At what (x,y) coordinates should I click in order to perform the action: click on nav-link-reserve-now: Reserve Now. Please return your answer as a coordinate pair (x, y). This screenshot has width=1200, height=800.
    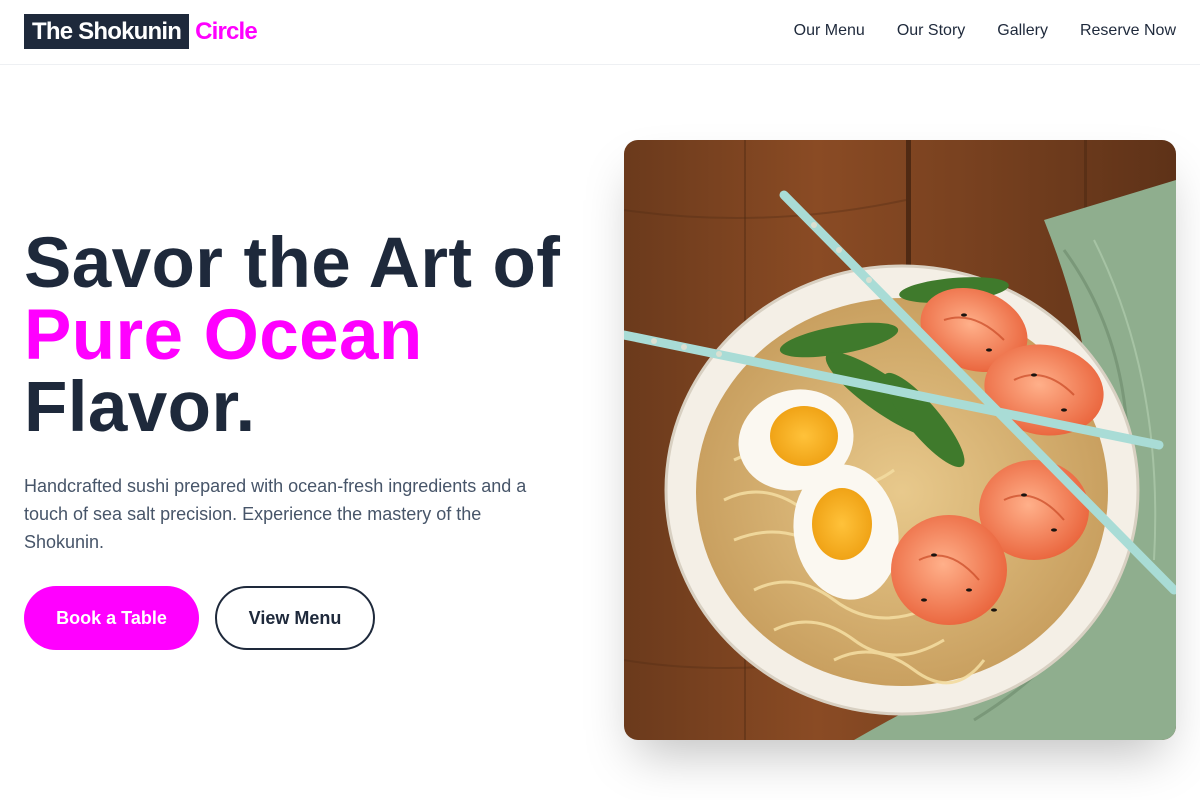
    Looking at the image, I should click on (1128, 31).